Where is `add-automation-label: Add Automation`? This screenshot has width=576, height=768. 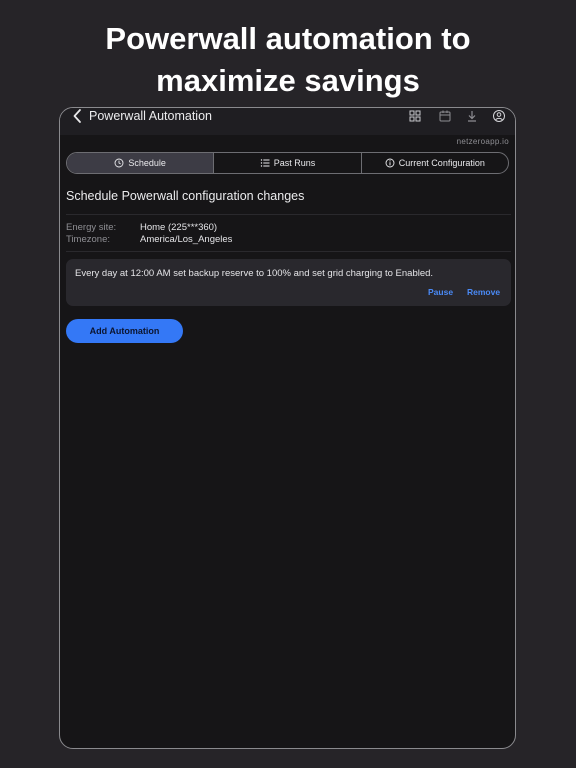 add-automation-label: Add Automation is located at coordinates (124, 331).